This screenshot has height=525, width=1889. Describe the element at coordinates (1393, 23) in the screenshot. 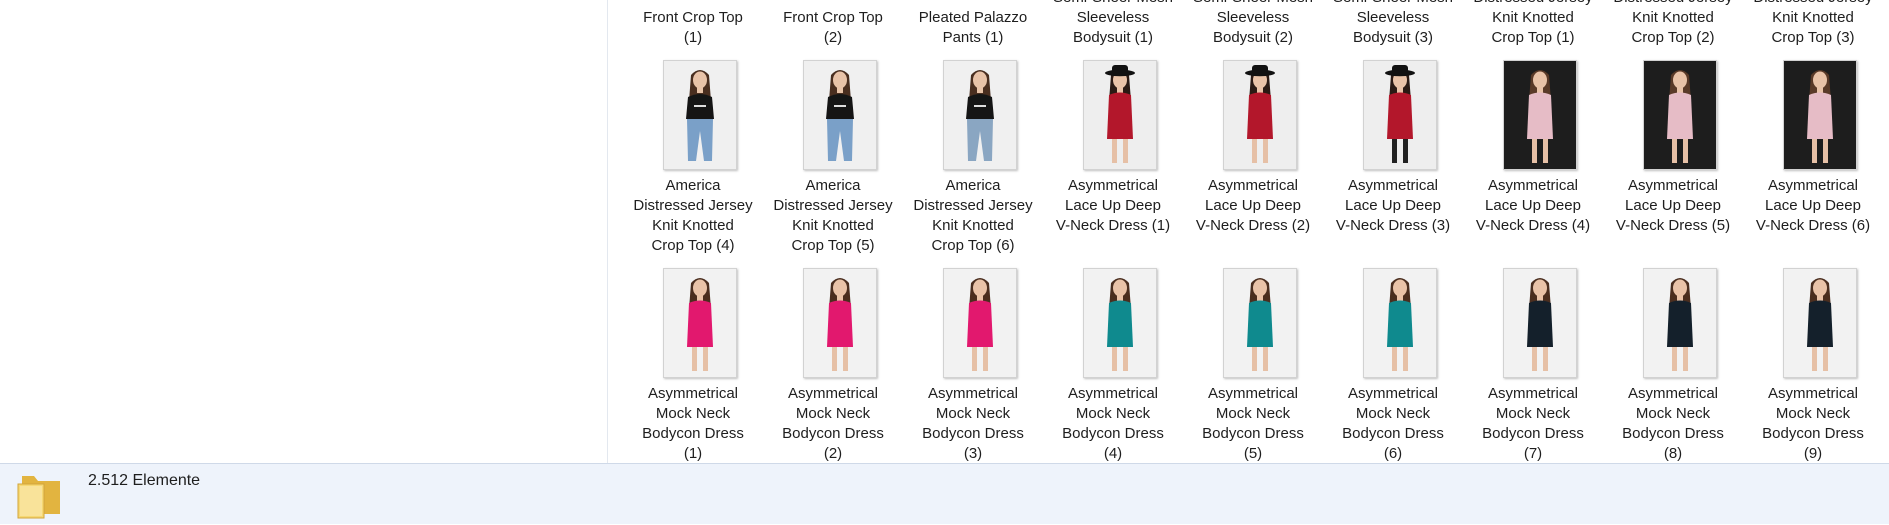

I see `file-name-label: Semi-Sheer MeshSleevelessBodysuit (3)` at that location.